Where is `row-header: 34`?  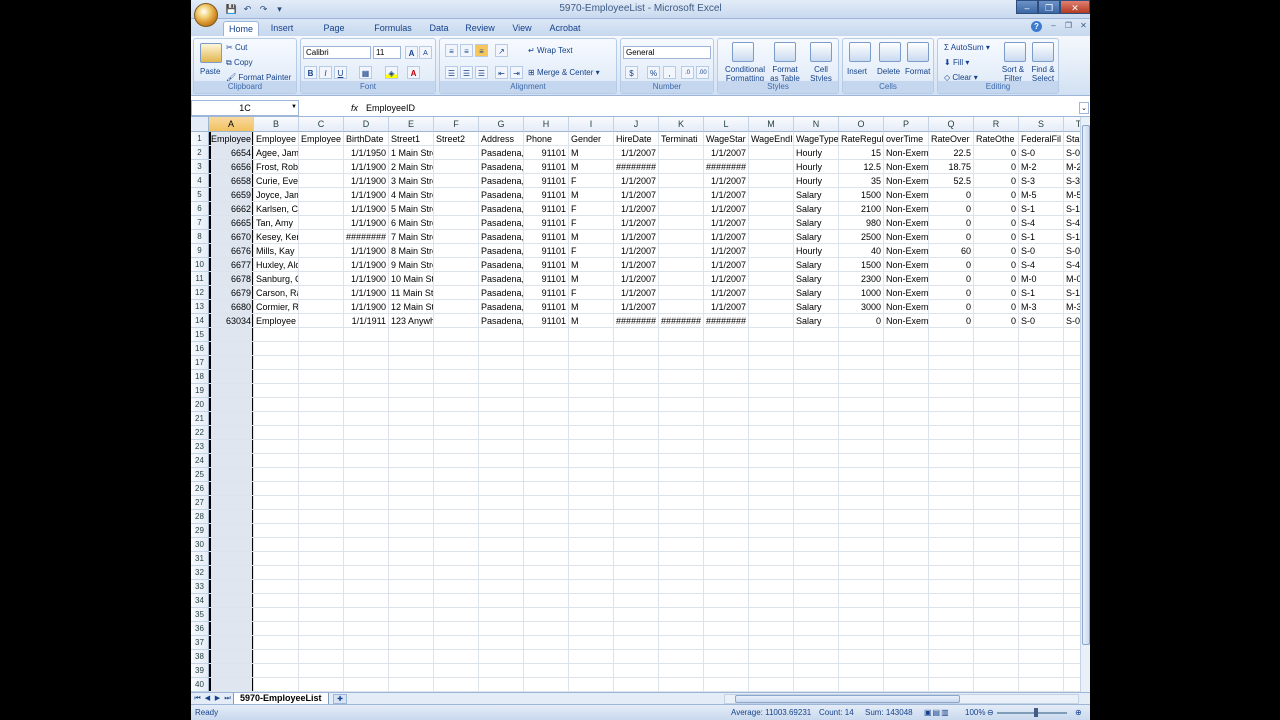 row-header: 34 is located at coordinates (200, 601).